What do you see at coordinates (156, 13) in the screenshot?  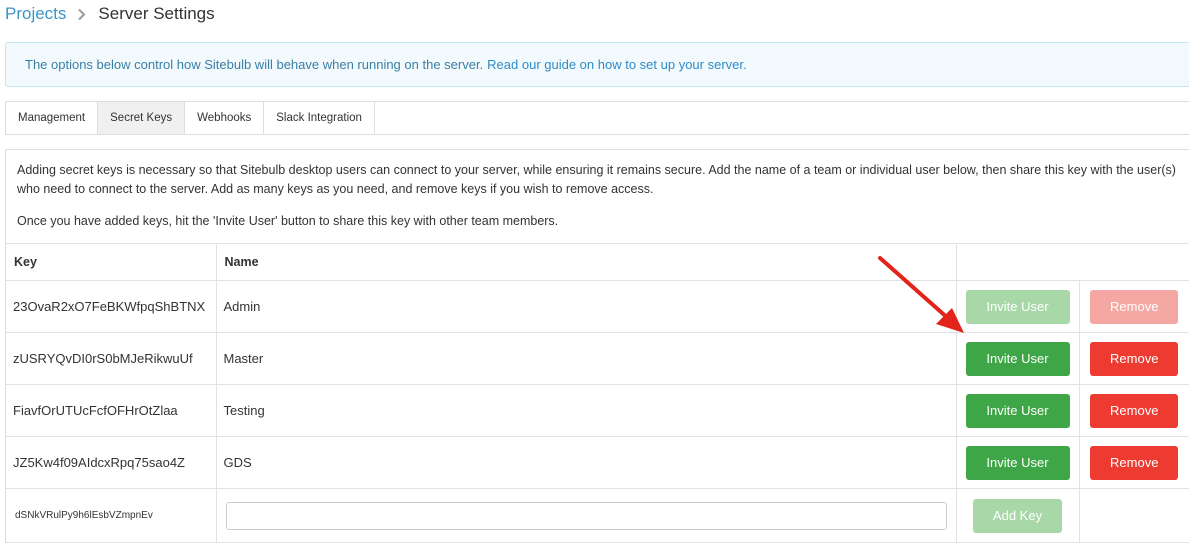 I see `page-title: Server Settings` at bounding box center [156, 13].